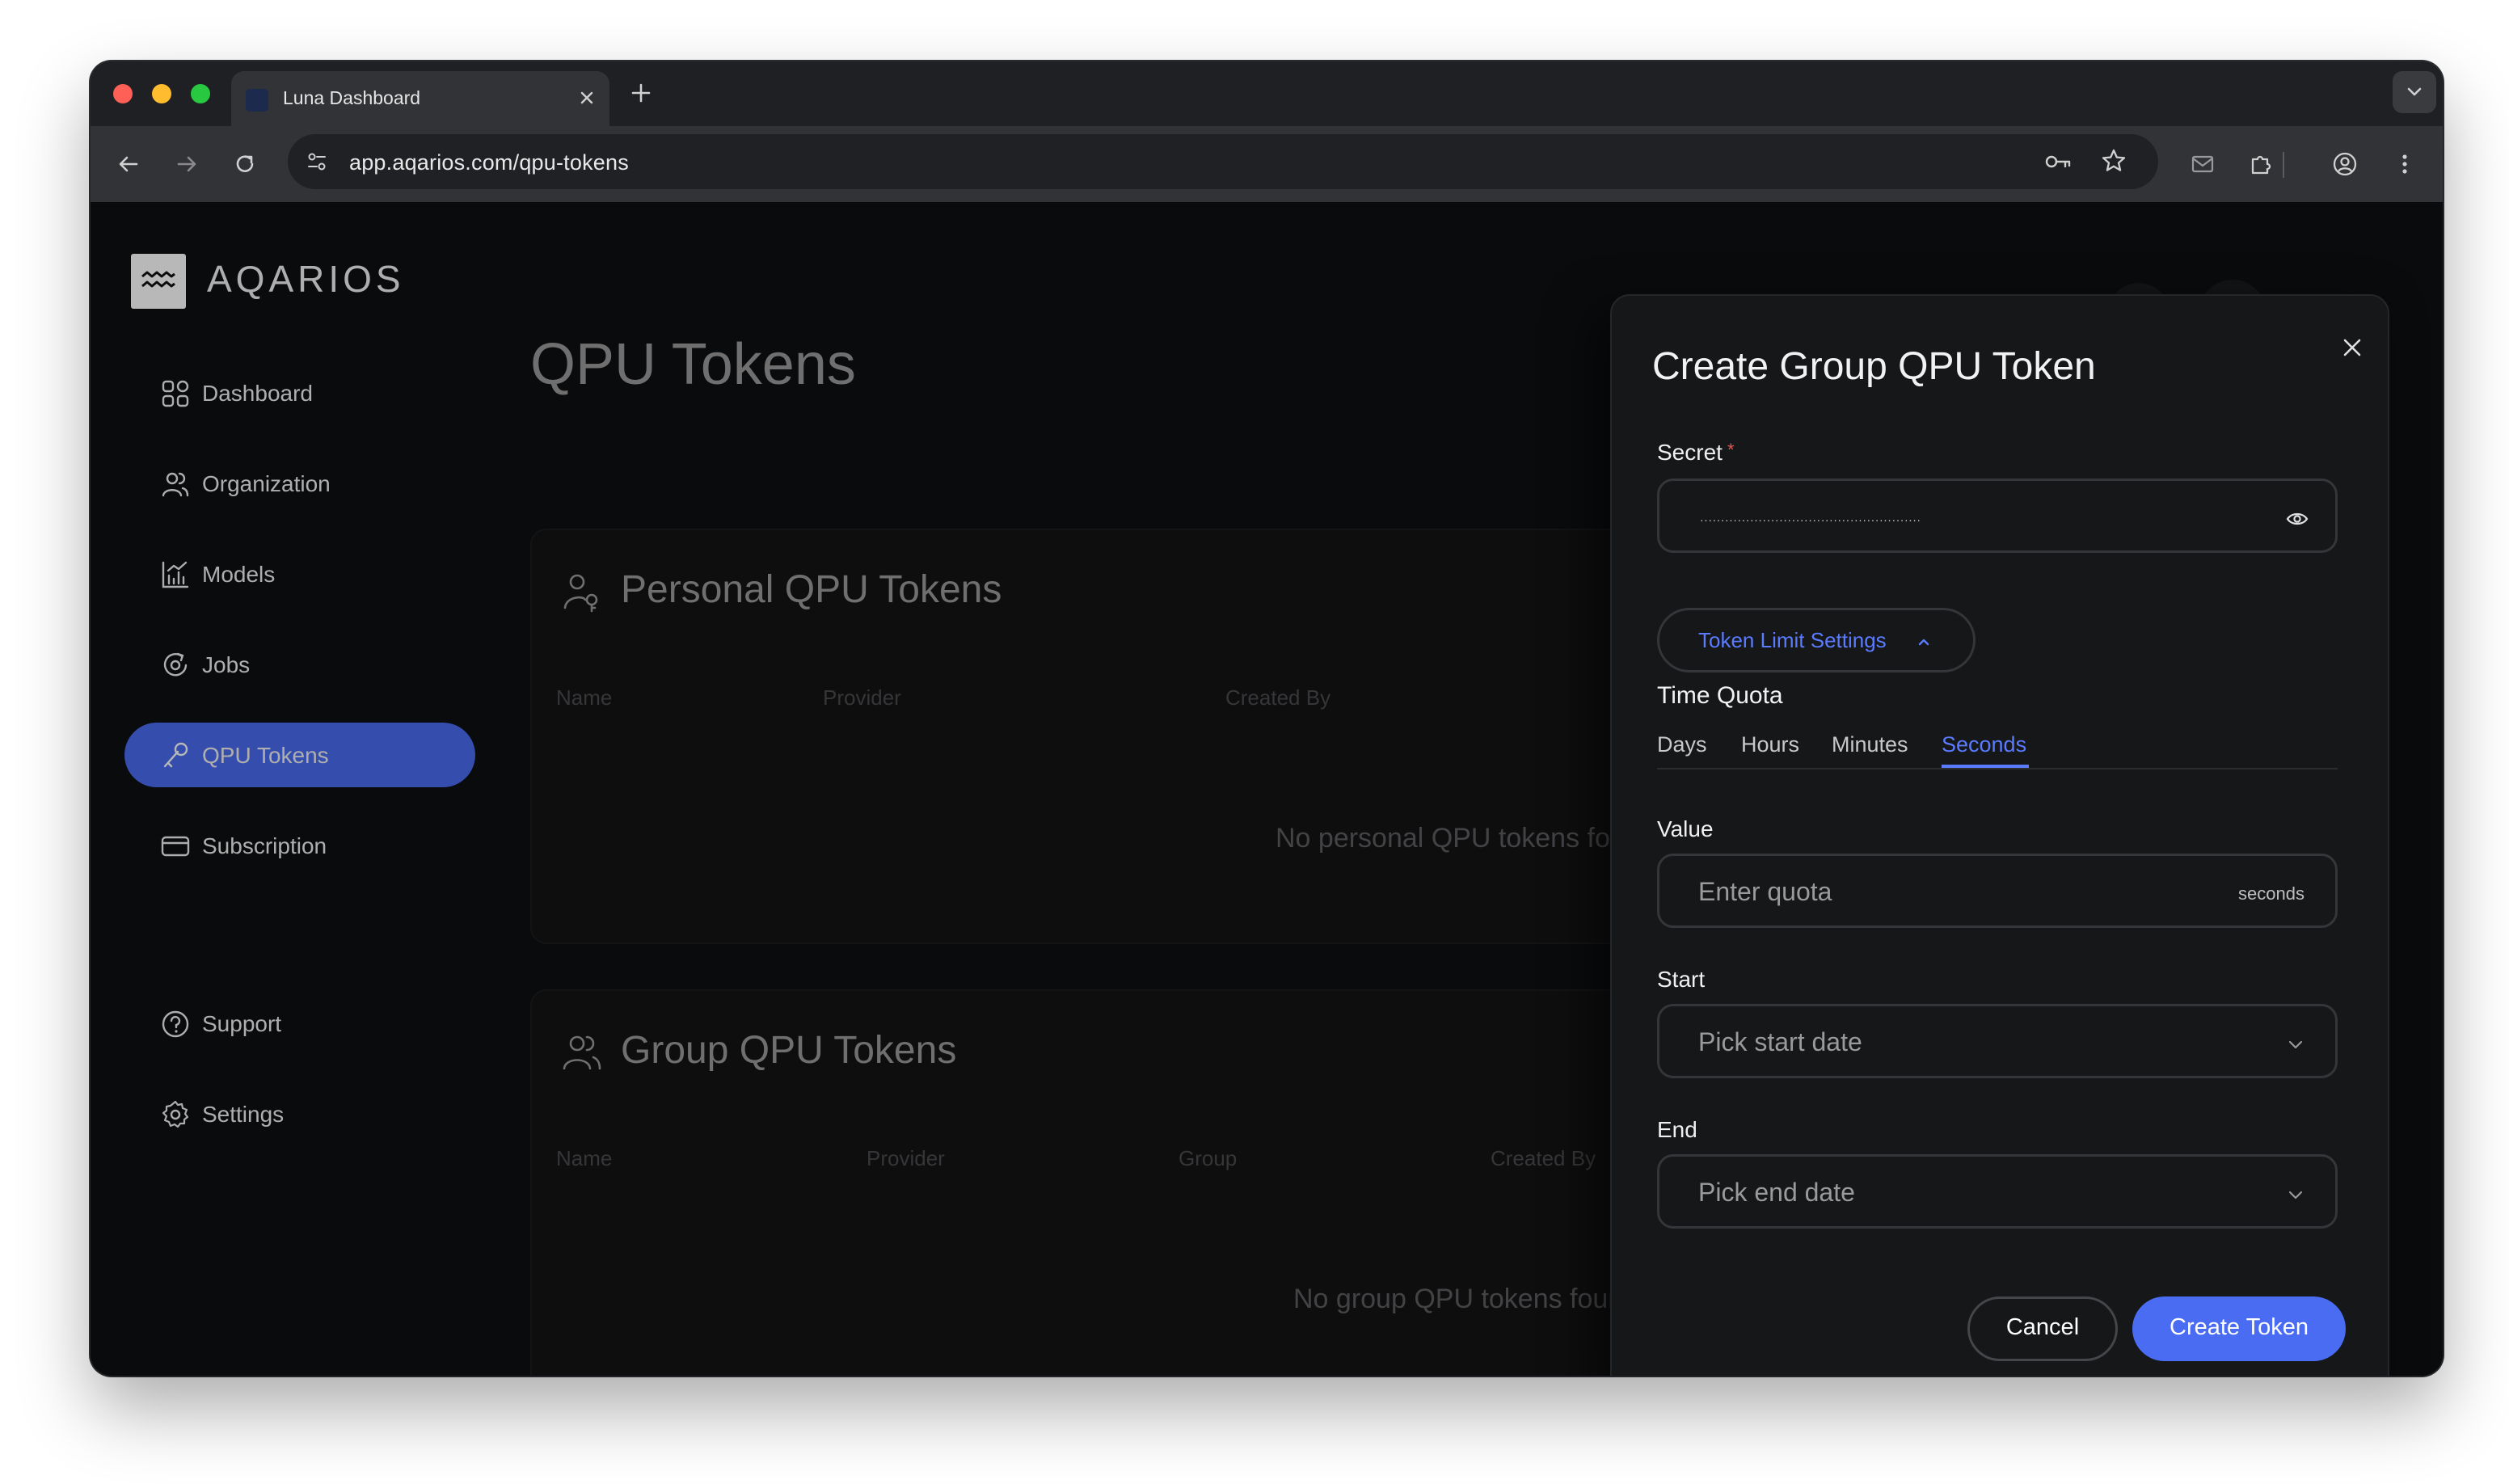 The width and height of the screenshot is (2509, 1484). What do you see at coordinates (1223, 161) in the screenshot?
I see `address-bar: app.aqarios.com/qpu-tokens` at bounding box center [1223, 161].